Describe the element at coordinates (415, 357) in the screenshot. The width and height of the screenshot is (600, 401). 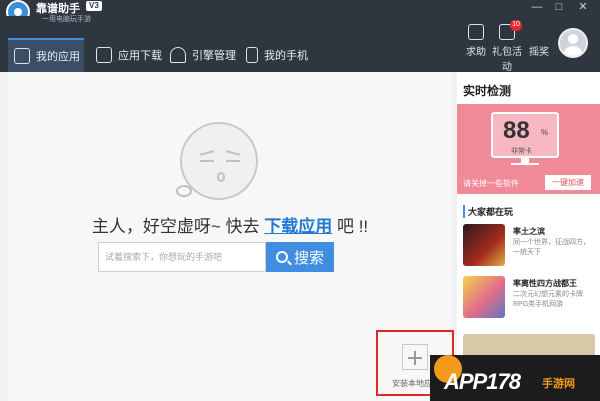
I see `plus-icon` at that location.